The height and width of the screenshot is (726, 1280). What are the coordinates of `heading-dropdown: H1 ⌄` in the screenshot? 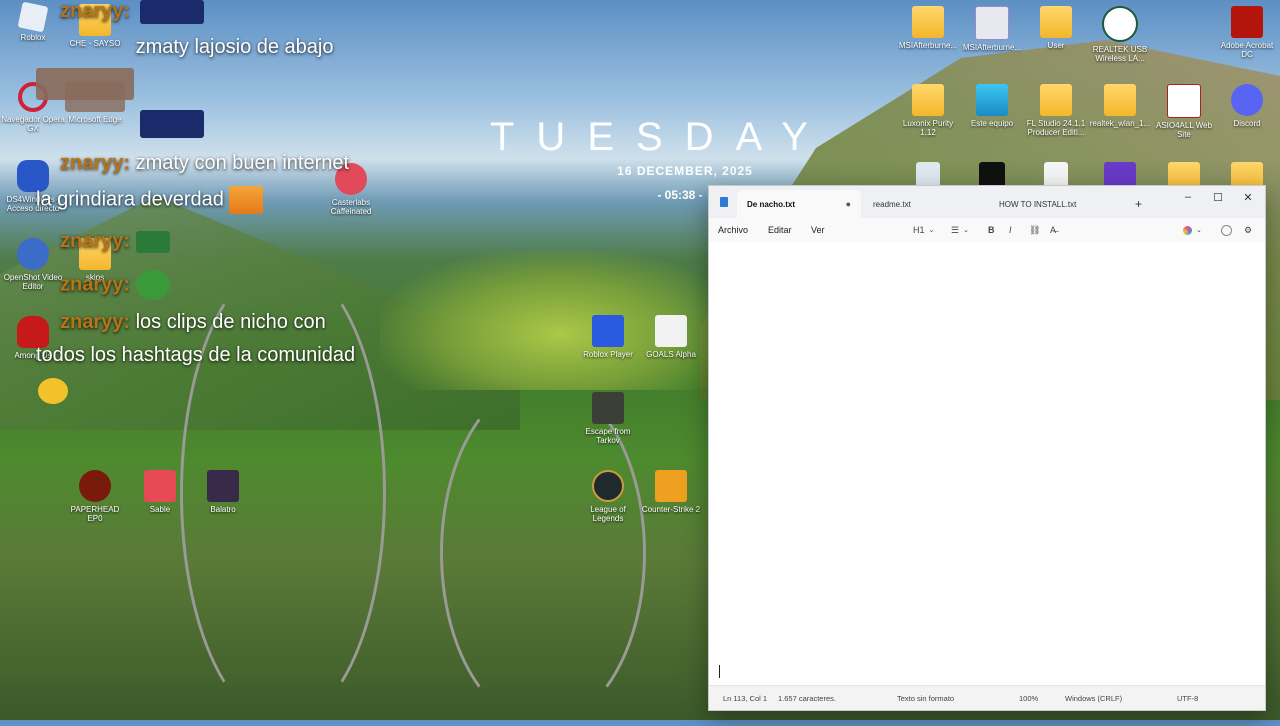 It's located at (923, 230).